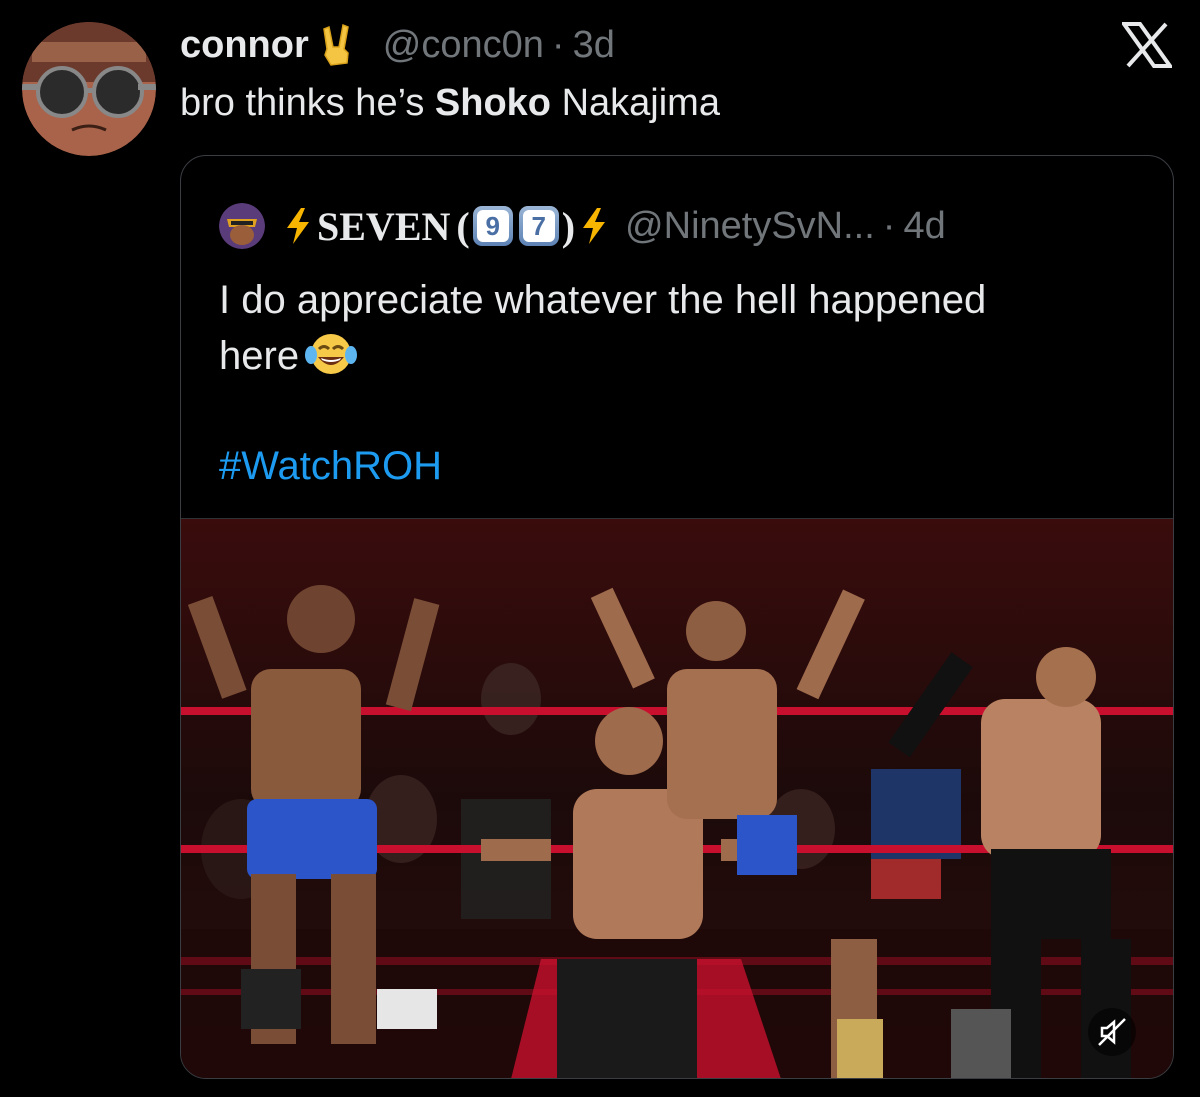 This screenshot has height=1097, width=1200. I want to click on quoted-text-line2-wrap: here, so click(679, 356).